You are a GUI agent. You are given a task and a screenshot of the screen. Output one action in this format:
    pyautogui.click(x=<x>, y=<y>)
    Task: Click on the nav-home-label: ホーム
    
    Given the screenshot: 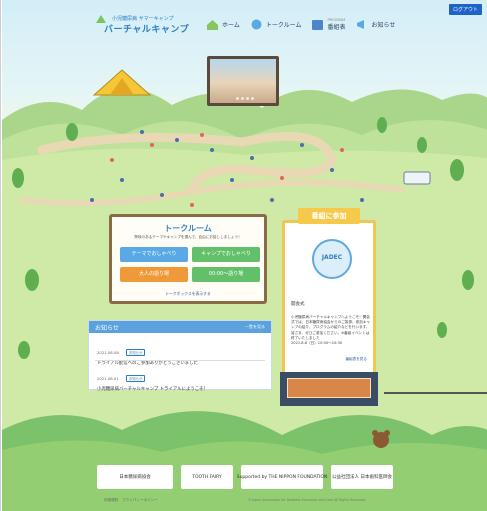 What is the action you would take?
    pyautogui.click(x=231, y=25)
    